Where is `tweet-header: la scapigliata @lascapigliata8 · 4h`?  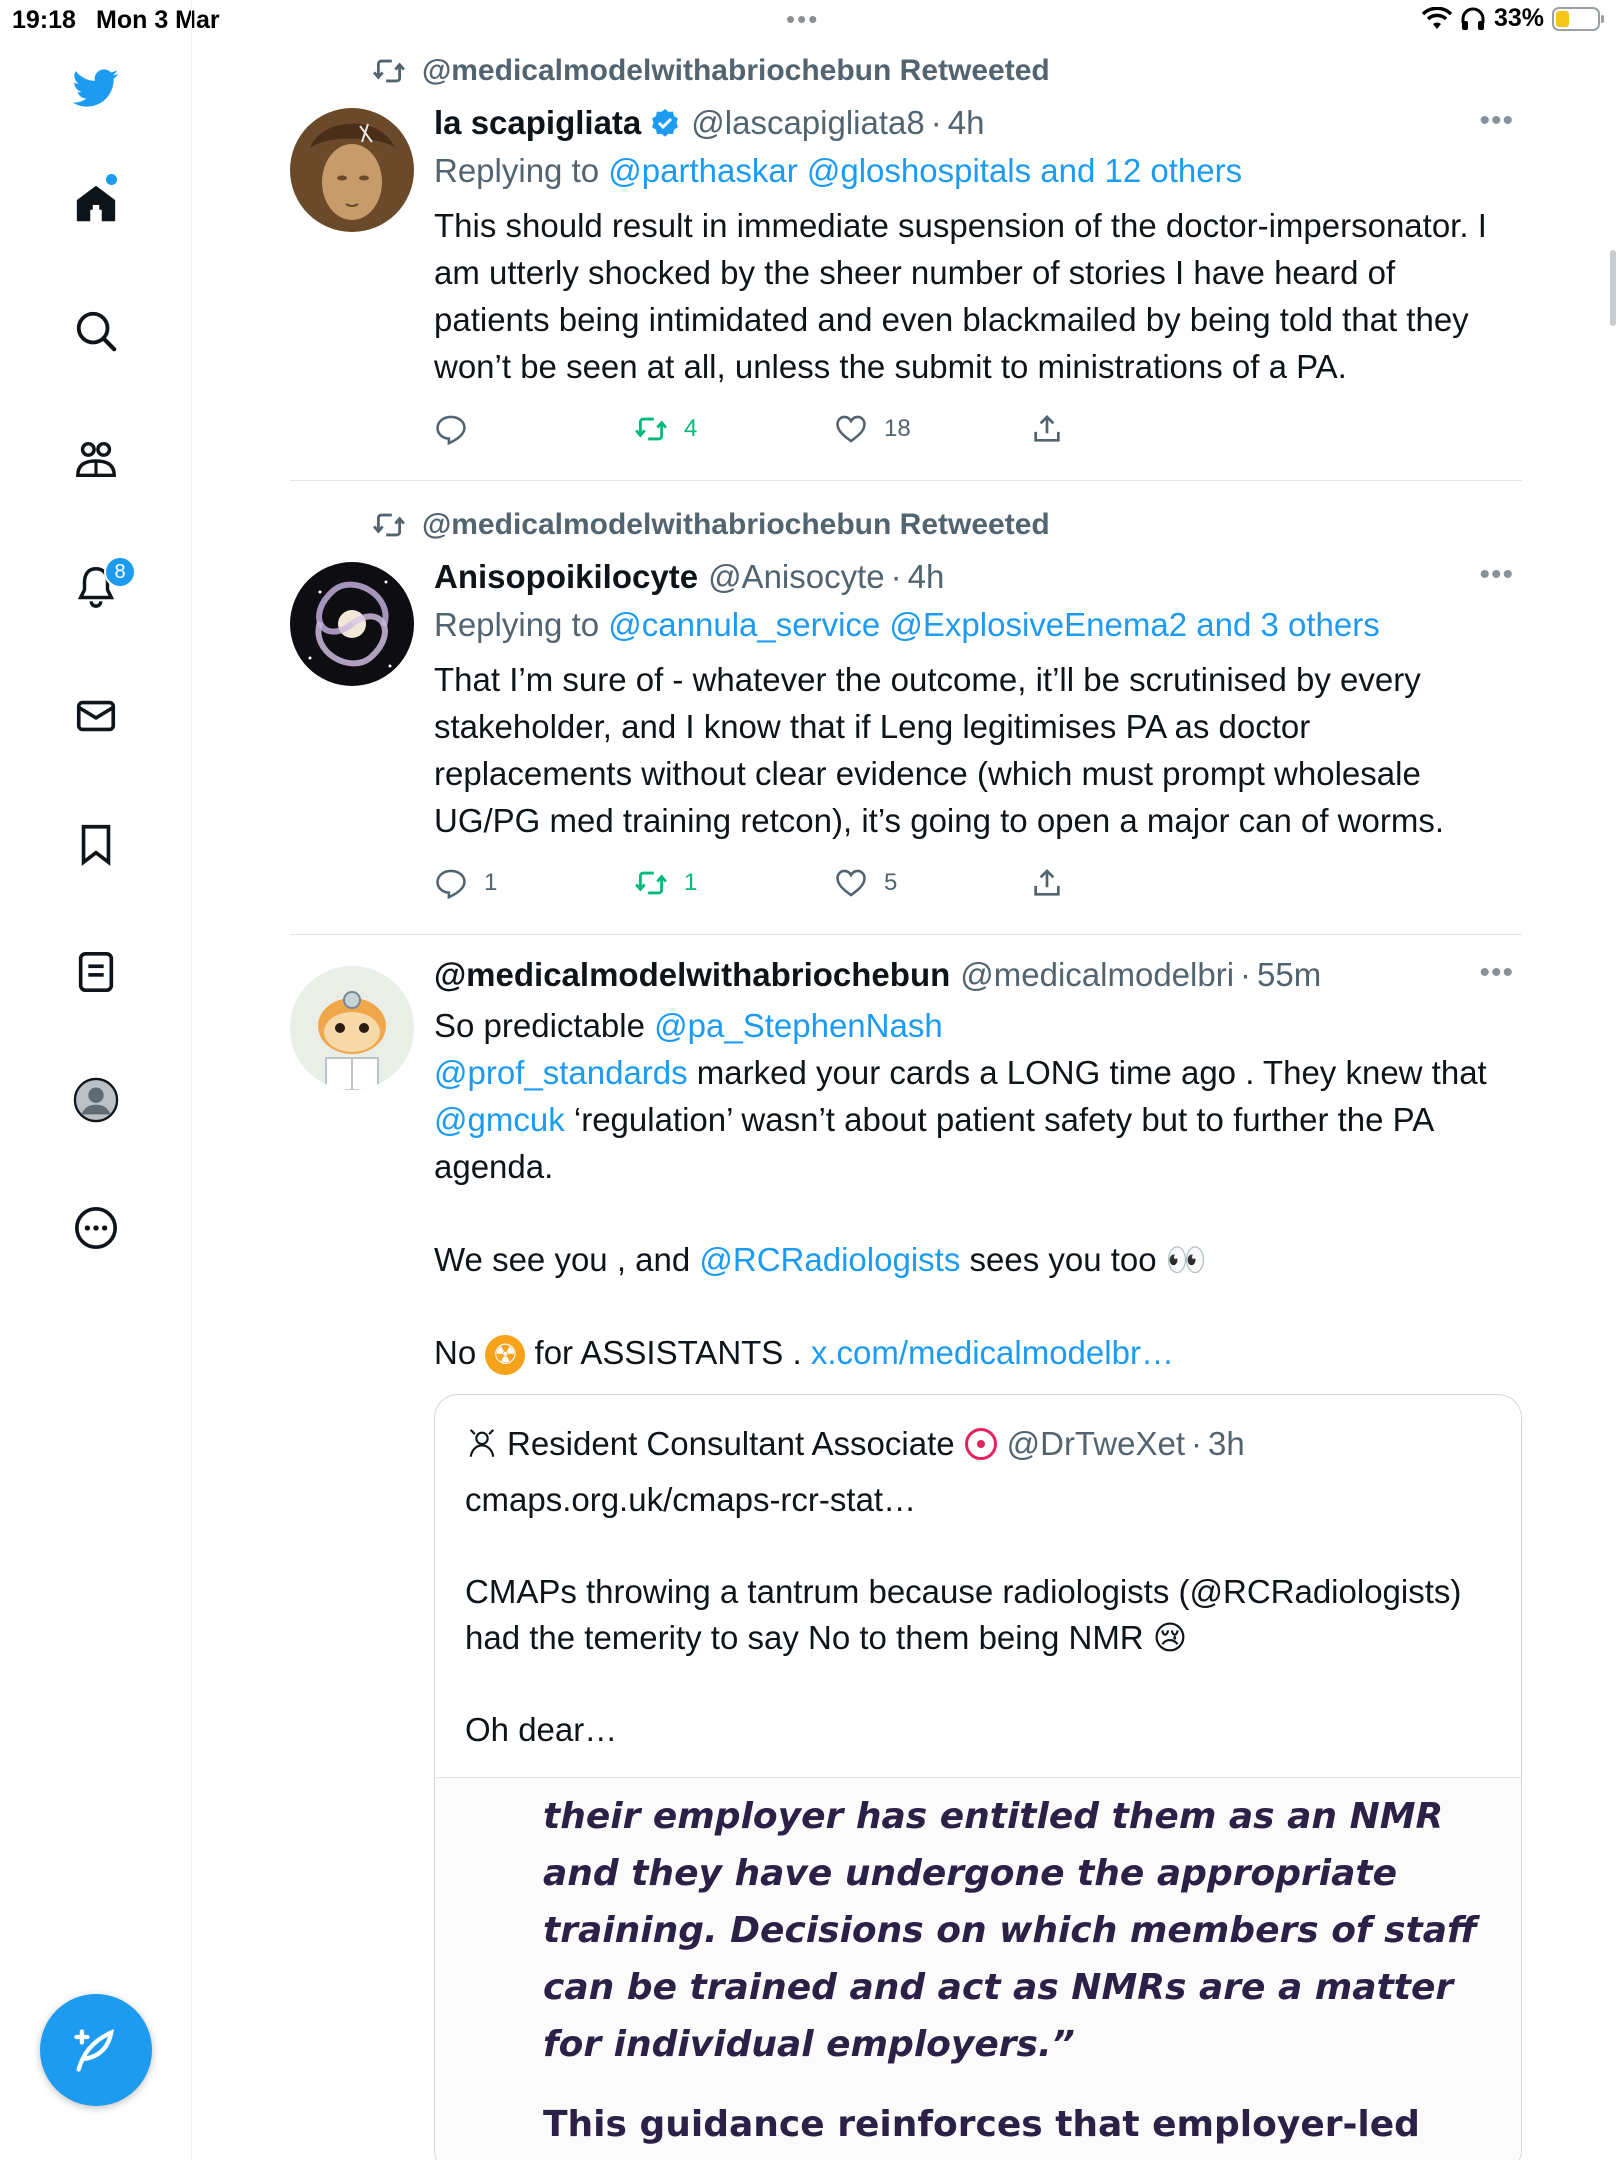 tweet-header: la scapigliata @lascapigliata8 · 4h is located at coordinates (974, 123).